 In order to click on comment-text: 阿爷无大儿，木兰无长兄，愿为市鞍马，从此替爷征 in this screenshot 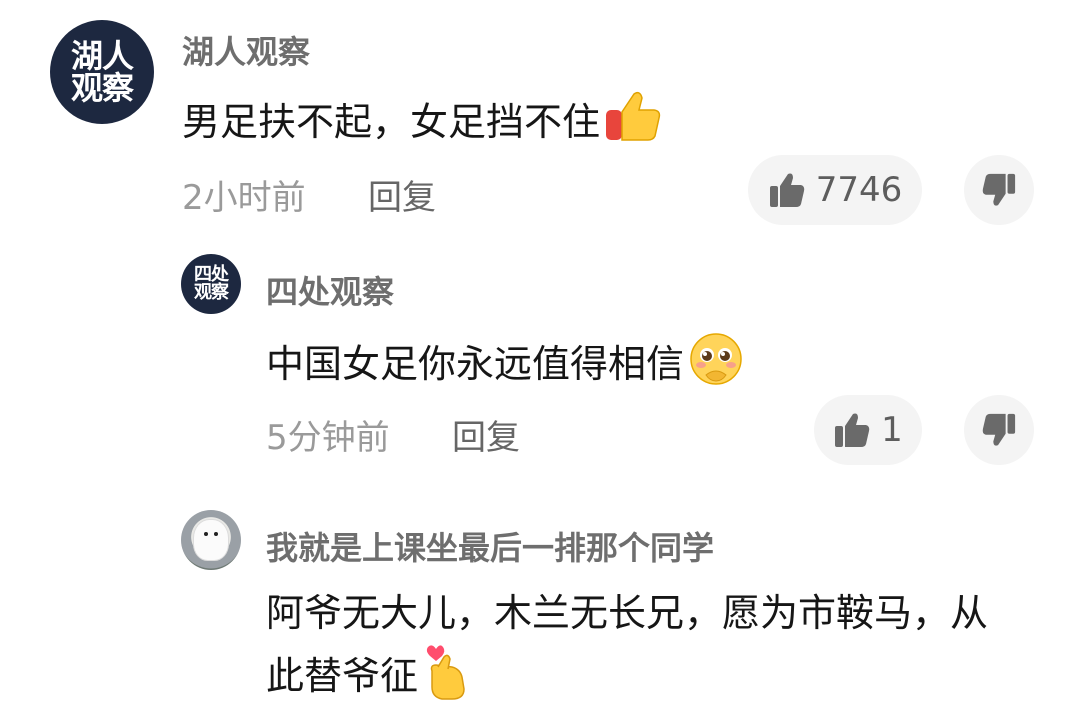, I will do `click(631, 651)`.